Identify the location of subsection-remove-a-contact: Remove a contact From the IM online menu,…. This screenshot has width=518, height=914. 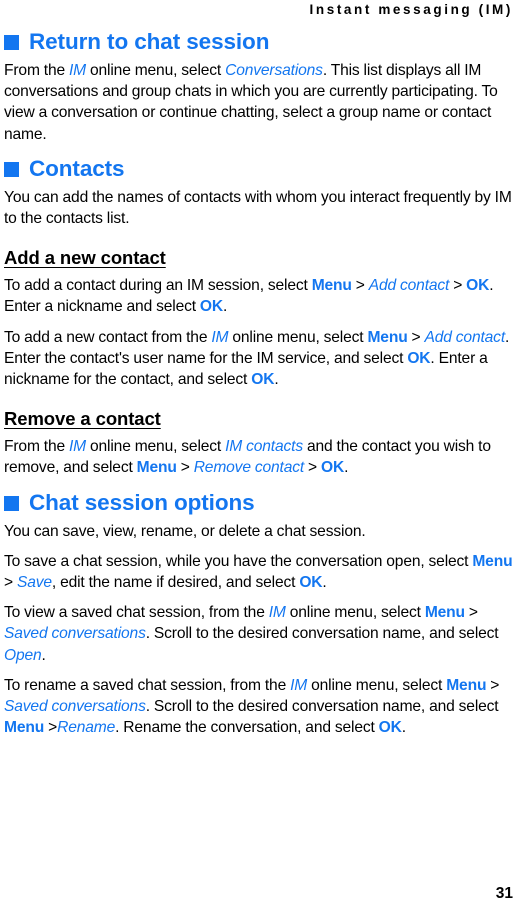
(259, 443).